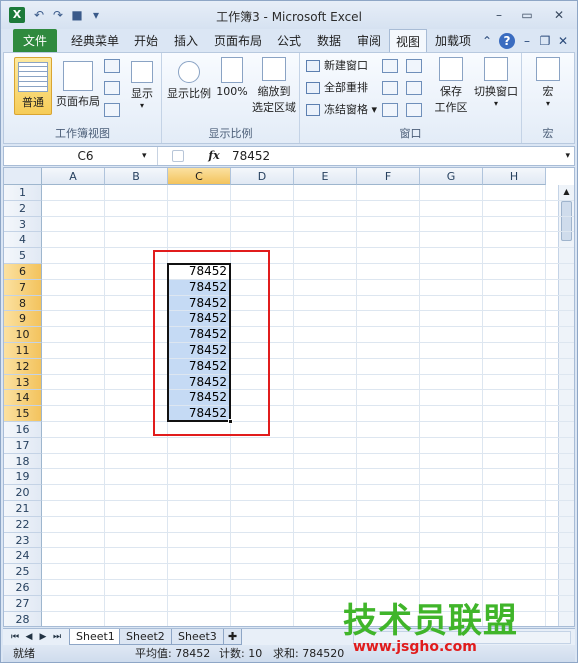  What do you see at coordinates (566, 192) in the screenshot?
I see `scroll-up-icon: ▲` at bounding box center [566, 192].